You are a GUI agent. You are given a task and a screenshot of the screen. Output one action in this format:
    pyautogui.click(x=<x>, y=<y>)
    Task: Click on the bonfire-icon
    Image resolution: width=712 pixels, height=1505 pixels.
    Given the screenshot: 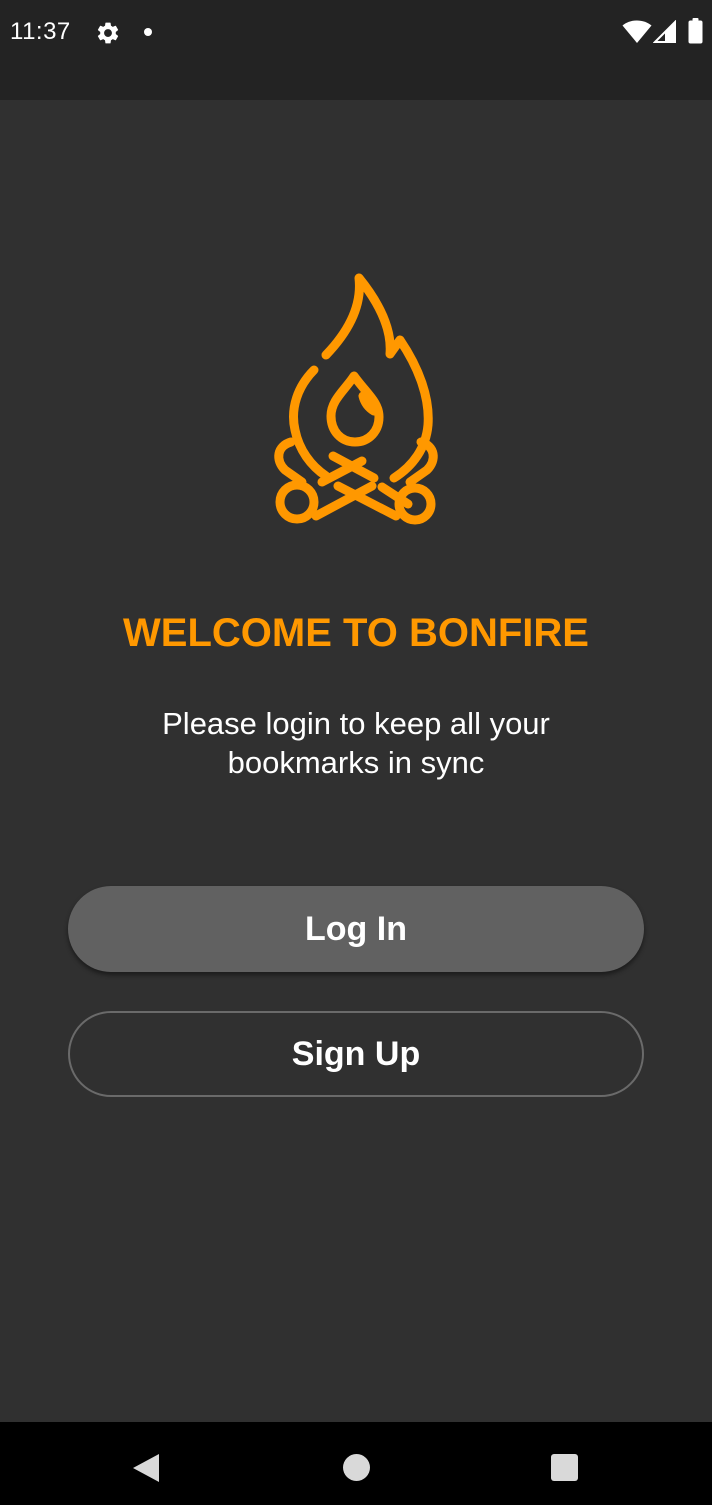 What is the action you would take?
    pyautogui.click(x=356, y=412)
    